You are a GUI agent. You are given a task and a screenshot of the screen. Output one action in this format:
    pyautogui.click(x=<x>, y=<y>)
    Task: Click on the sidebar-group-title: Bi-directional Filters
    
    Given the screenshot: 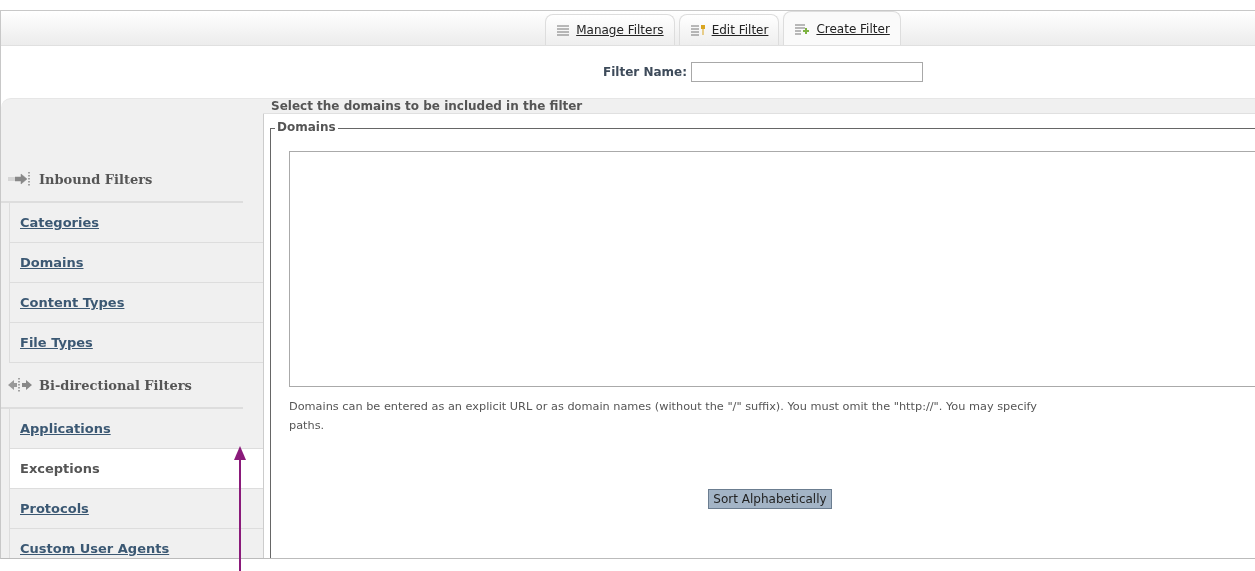 What is the action you would take?
    pyautogui.click(x=115, y=385)
    